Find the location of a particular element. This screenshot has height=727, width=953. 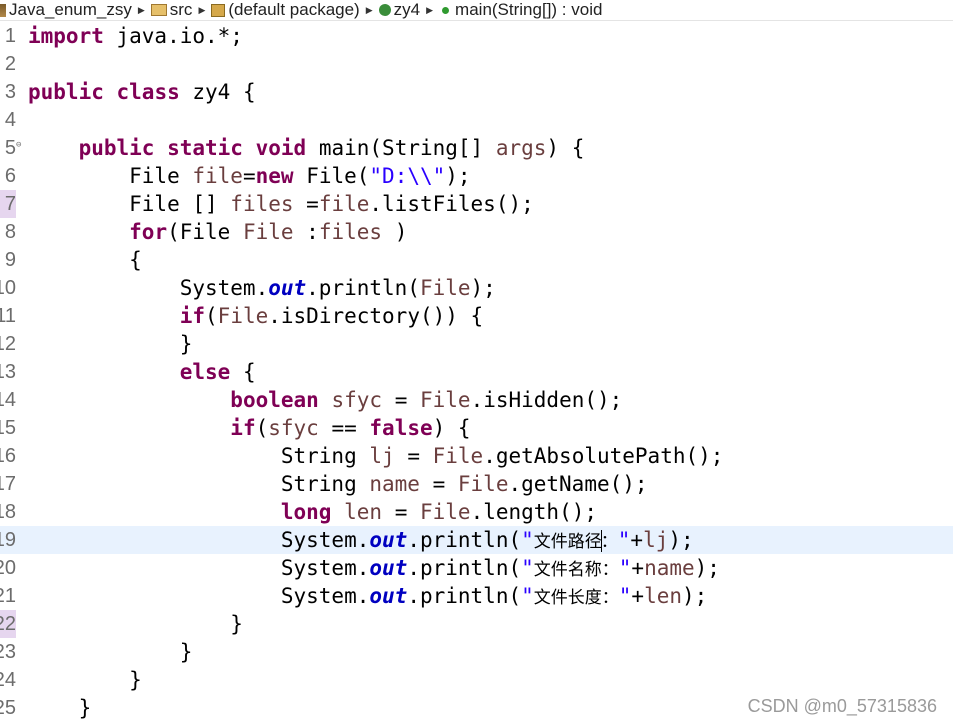

code-line: 21 System.out.println("文件长度："+len); is located at coordinates (476, 596).